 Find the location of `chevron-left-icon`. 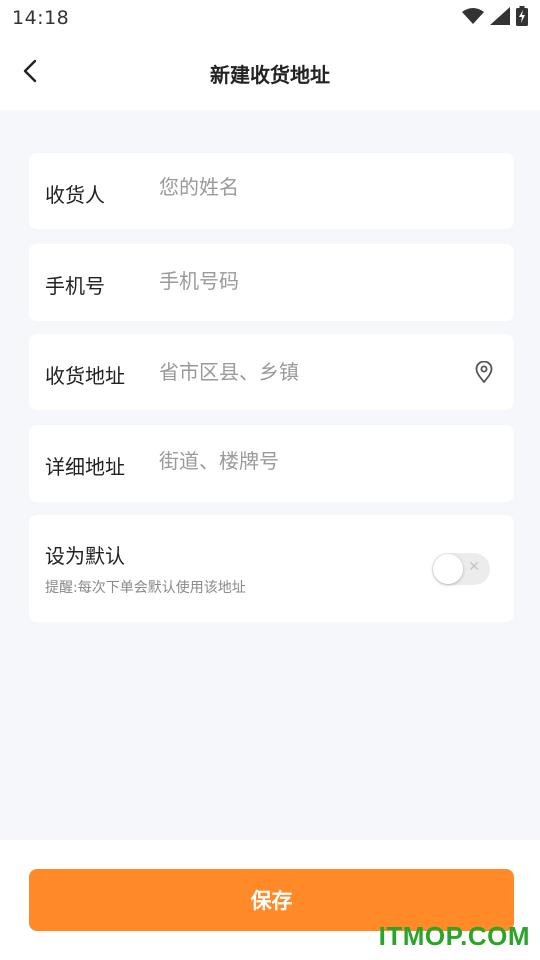

chevron-left-icon is located at coordinates (30, 73).